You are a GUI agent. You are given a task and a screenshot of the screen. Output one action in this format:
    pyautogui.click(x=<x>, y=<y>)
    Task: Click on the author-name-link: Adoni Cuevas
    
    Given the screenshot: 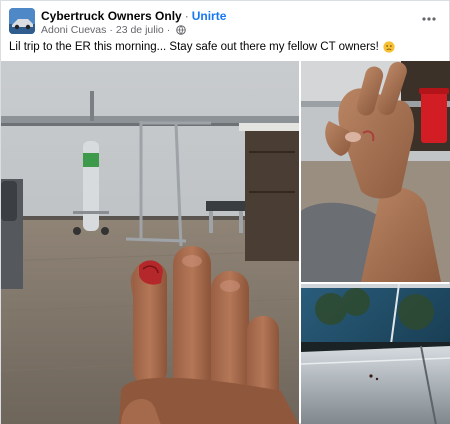 What is the action you would take?
    pyautogui.click(x=73, y=30)
    